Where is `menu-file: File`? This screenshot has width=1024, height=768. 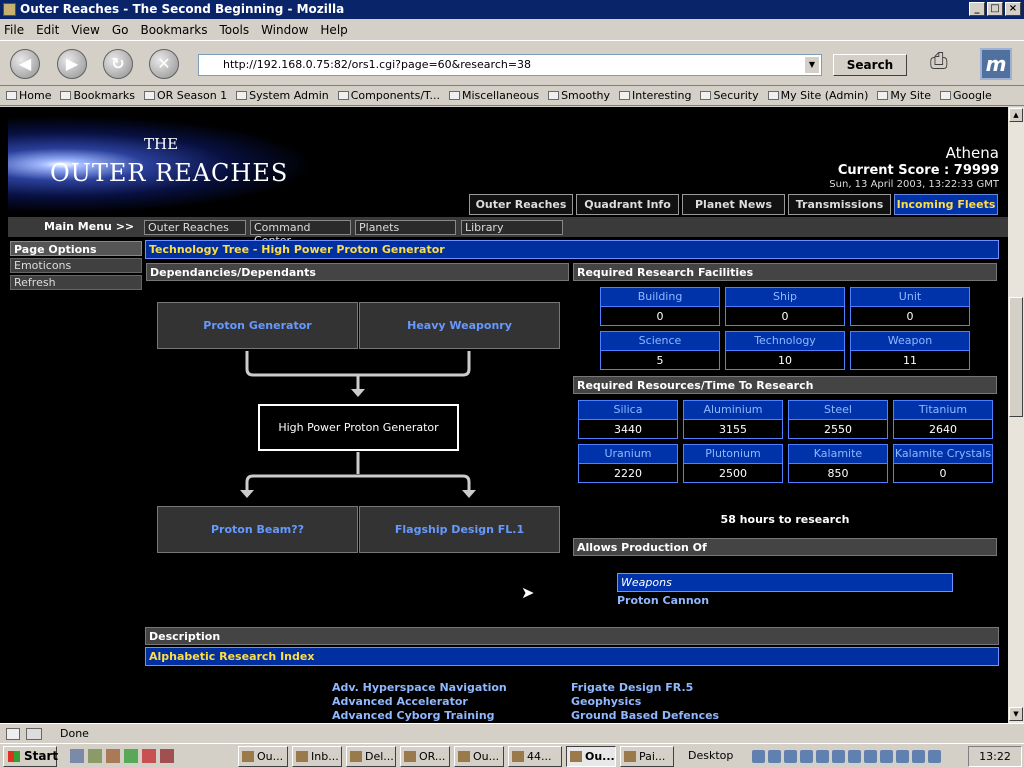 menu-file: File is located at coordinates (14, 30).